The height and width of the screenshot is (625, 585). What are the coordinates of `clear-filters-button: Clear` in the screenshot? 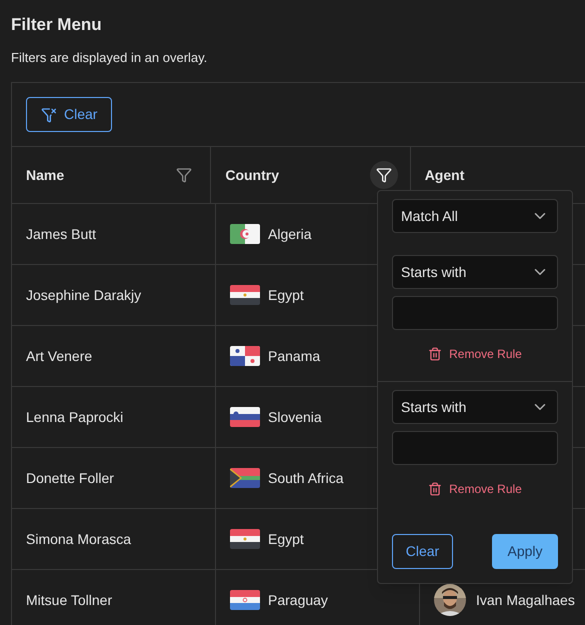 It's located at (69, 114).